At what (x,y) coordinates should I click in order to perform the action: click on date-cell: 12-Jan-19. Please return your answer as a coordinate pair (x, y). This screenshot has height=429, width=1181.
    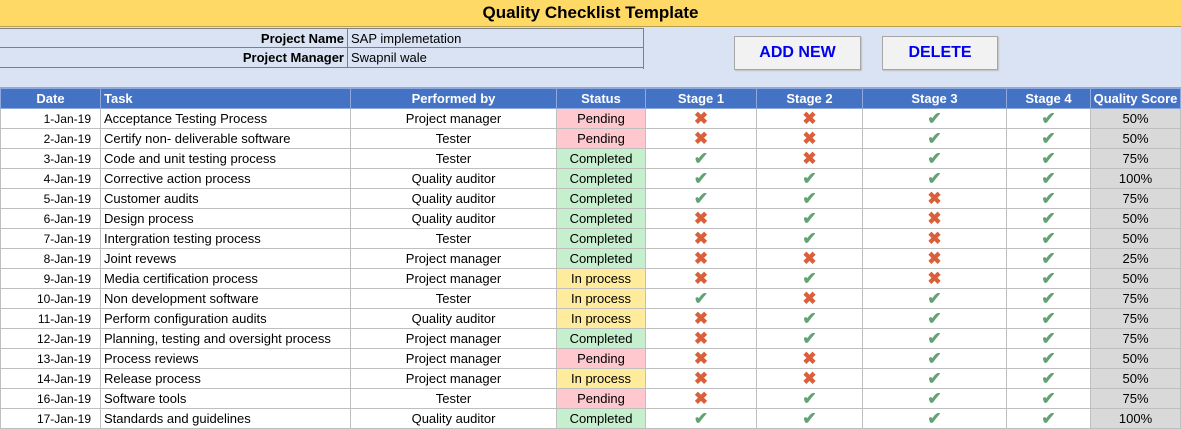
    Looking at the image, I should click on (50, 338).